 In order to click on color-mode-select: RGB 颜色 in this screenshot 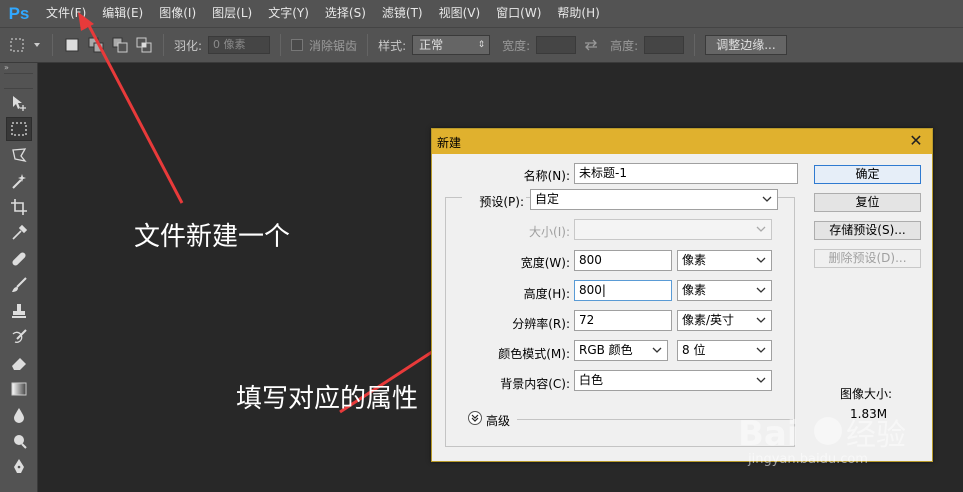, I will do `click(621, 350)`.